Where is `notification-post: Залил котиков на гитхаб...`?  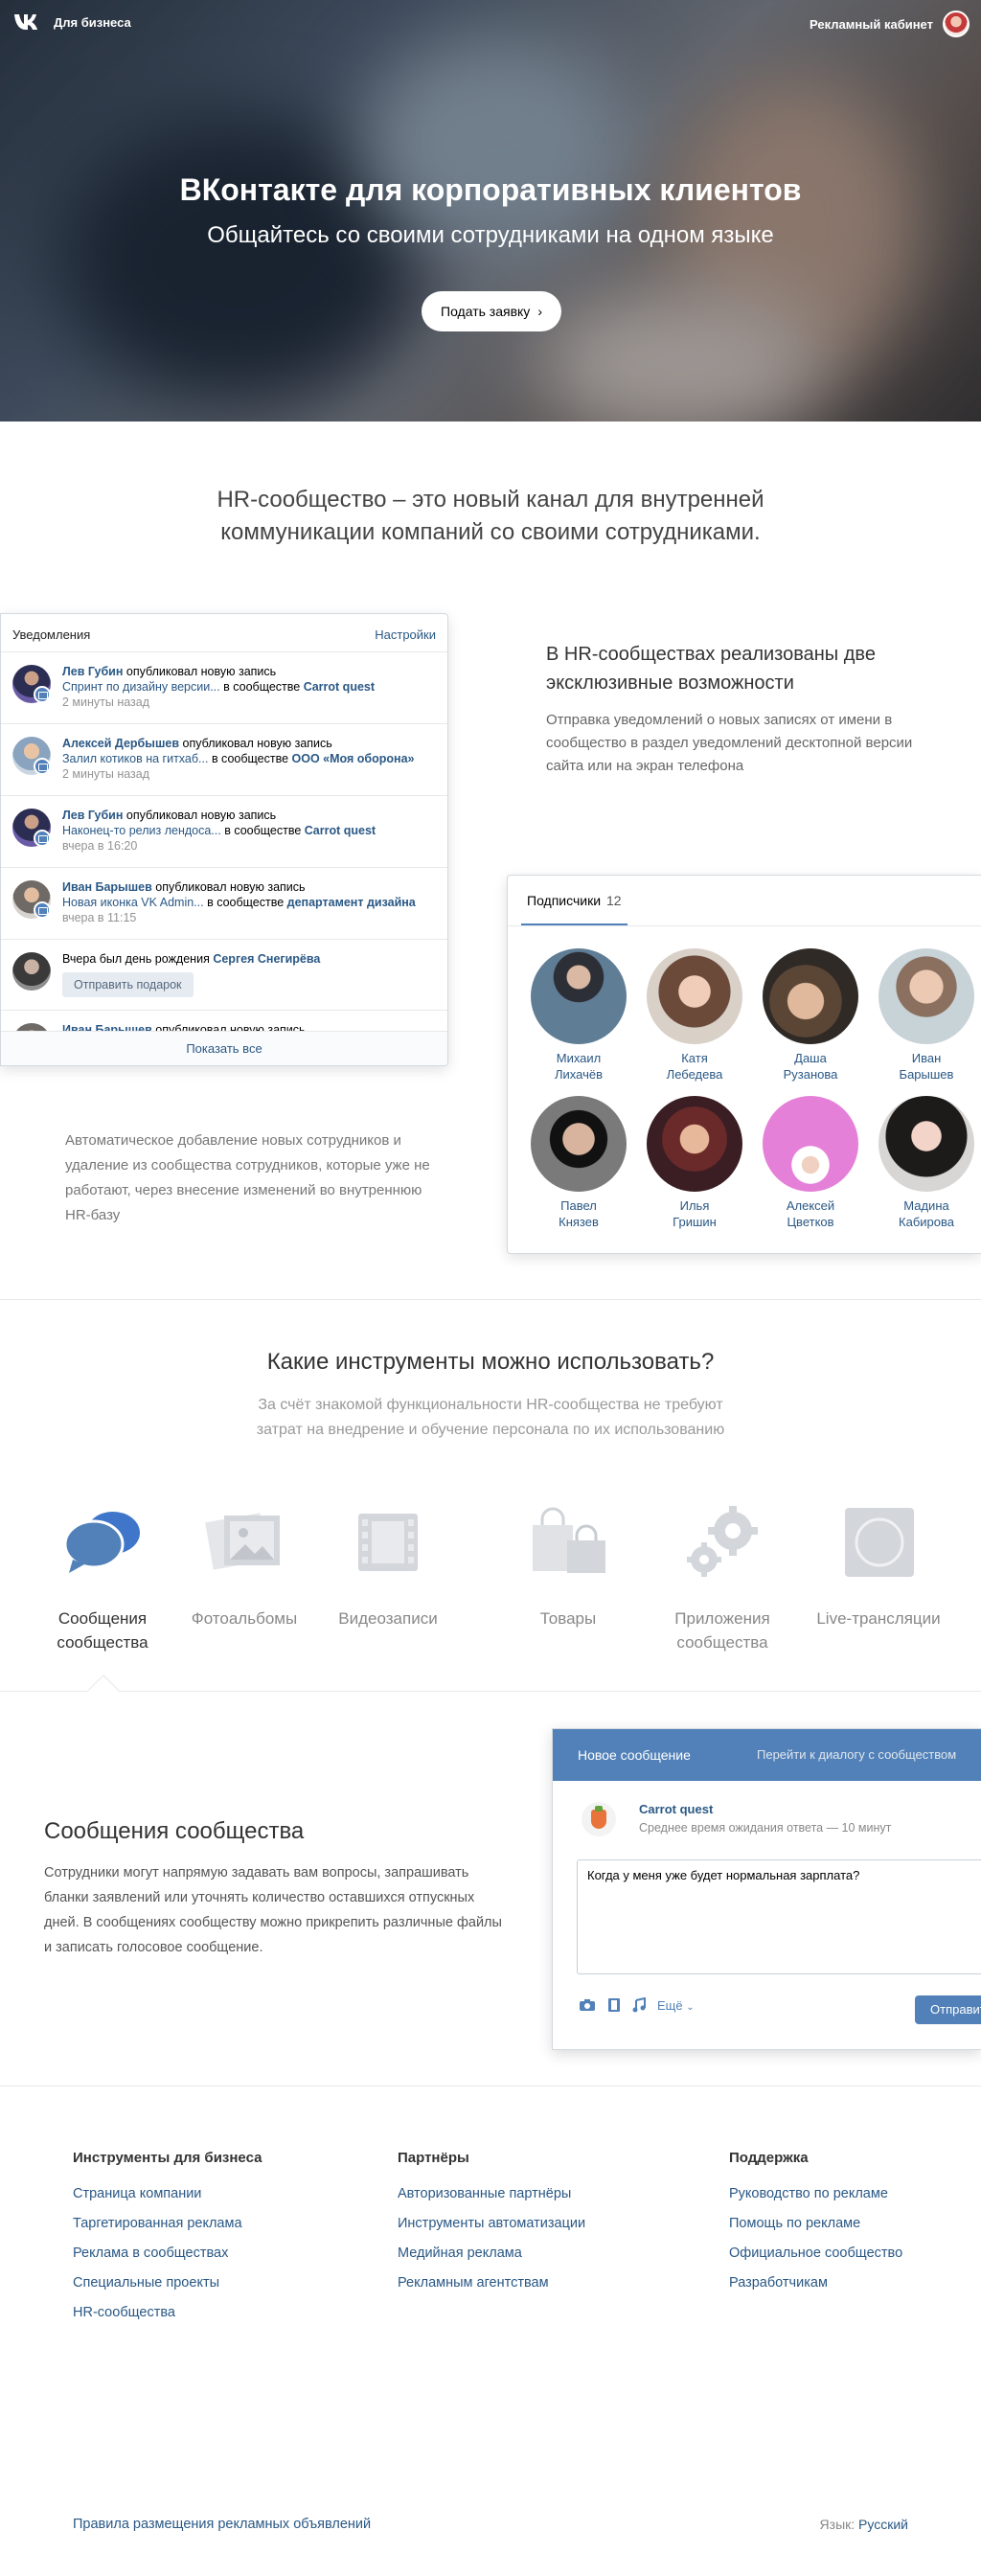 notification-post: Залил котиков на гитхаб... is located at coordinates (135, 759).